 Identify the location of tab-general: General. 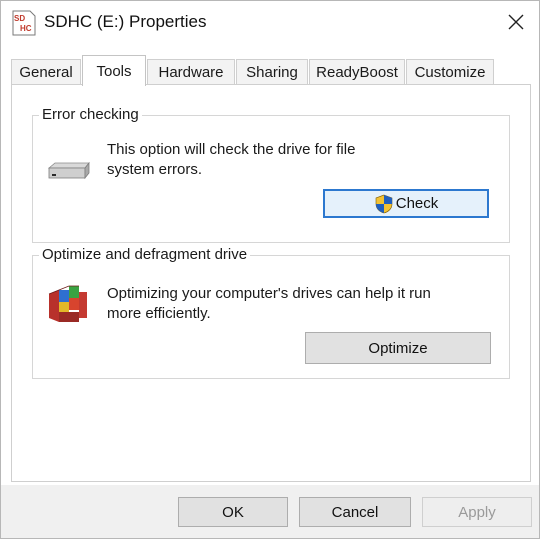
(46, 72).